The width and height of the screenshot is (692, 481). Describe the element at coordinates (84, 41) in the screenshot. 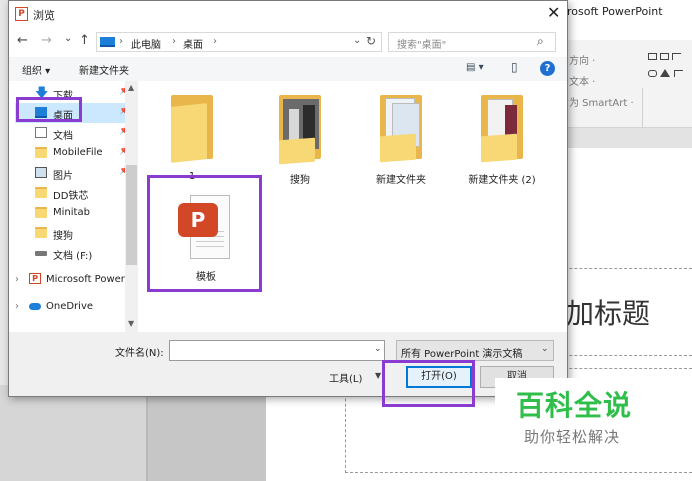

I see `up-arrow-icon: ↑` at that location.